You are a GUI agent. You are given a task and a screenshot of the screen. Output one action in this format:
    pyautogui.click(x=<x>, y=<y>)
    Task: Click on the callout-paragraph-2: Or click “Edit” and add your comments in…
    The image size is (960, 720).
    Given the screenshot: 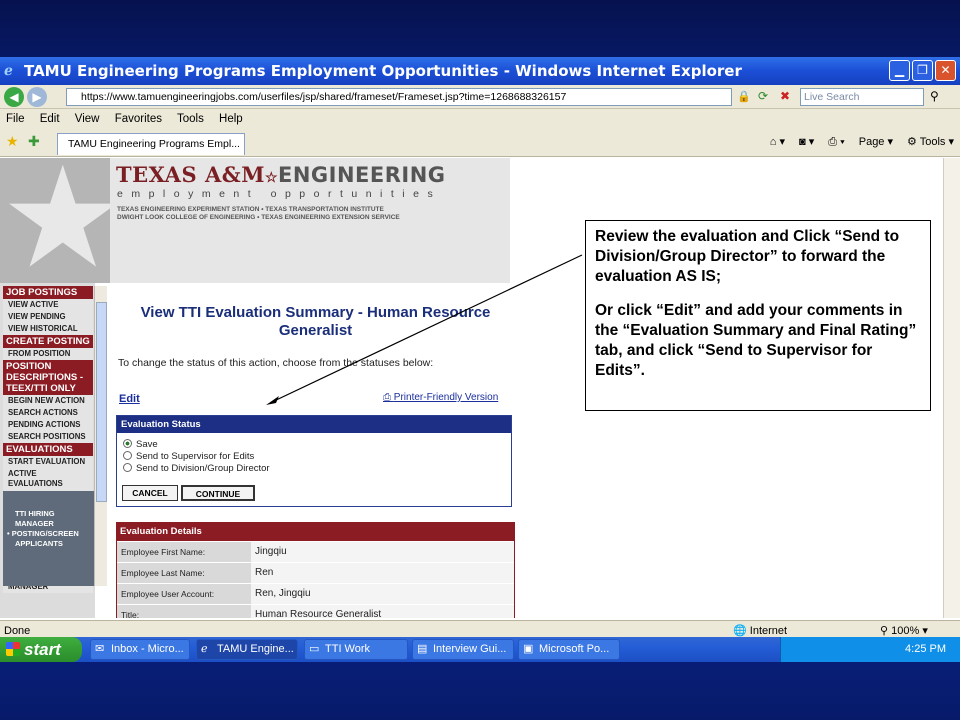 What is the action you would take?
    pyautogui.click(x=756, y=340)
    